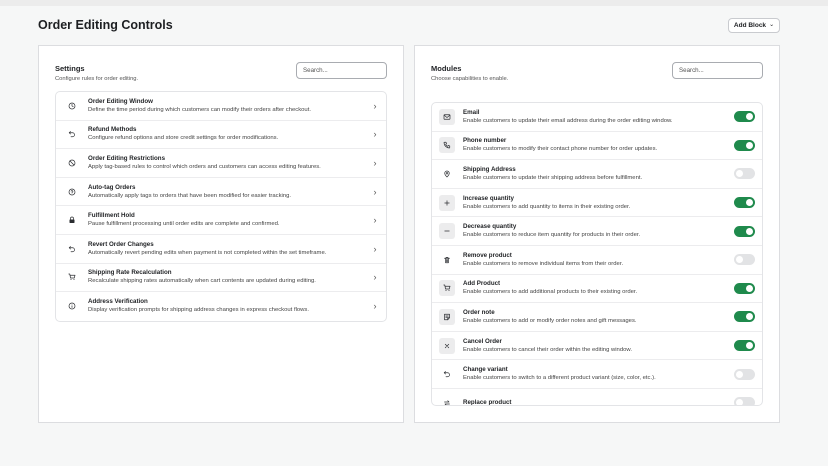 This screenshot has width=828, height=466. Describe the element at coordinates (447, 202) in the screenshot. I see `plus-icon` at that location.